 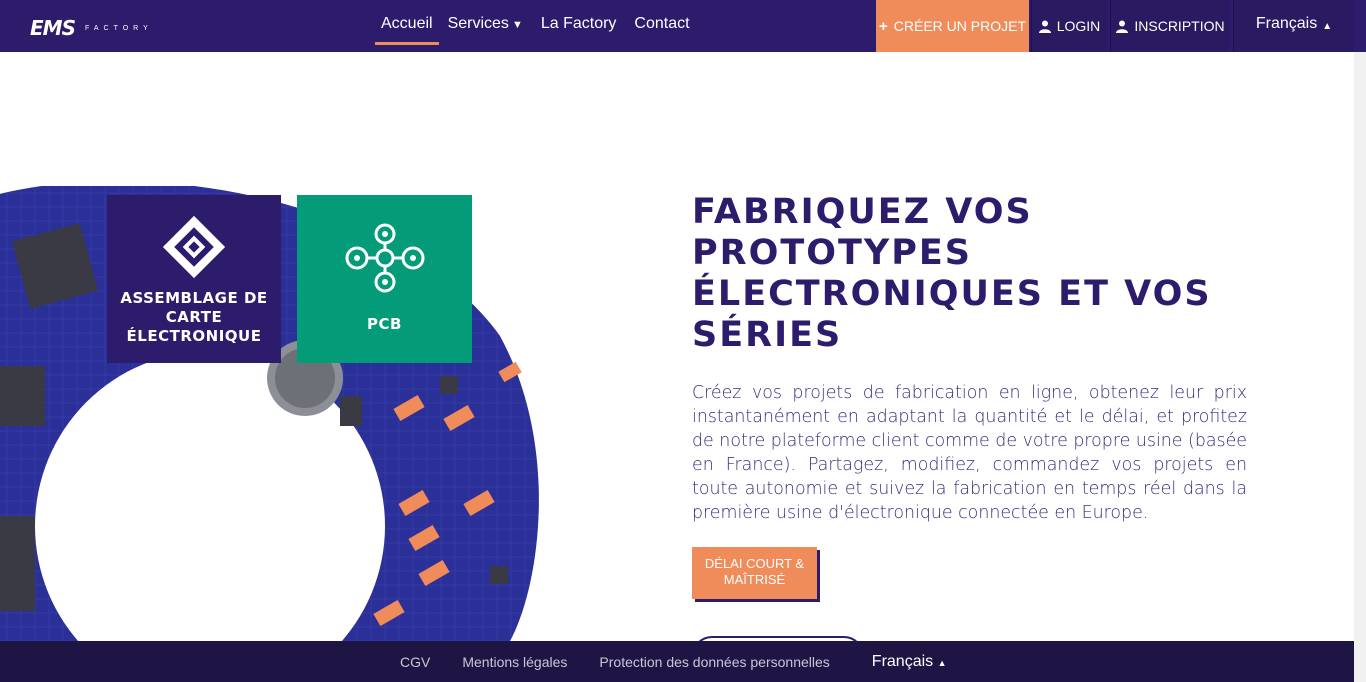 I want to click on login-button: LOGIN, so click(x=1069, y=26).